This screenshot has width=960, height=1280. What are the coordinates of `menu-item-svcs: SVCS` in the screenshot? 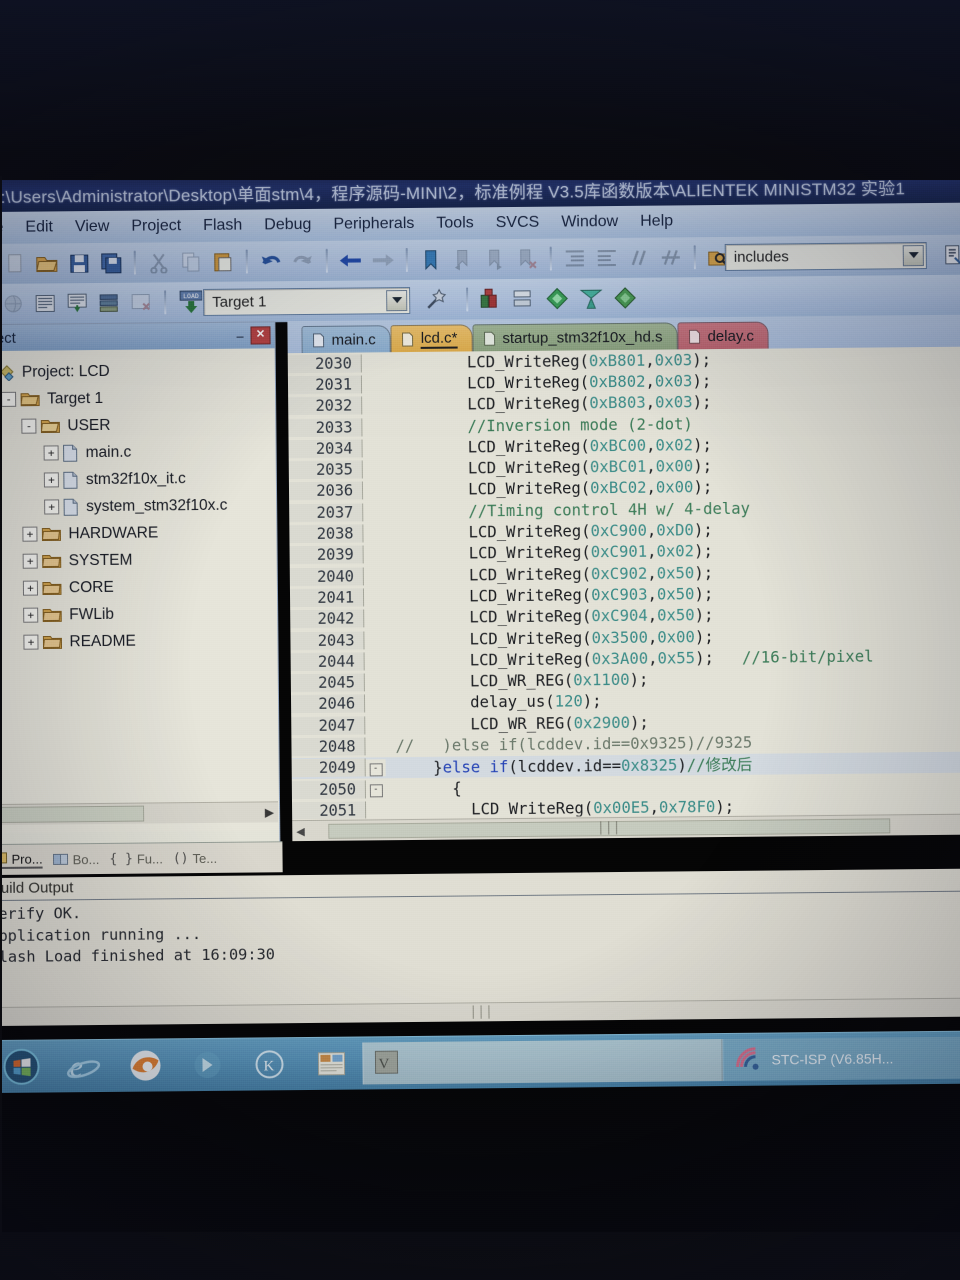 It's located at (518, 223).